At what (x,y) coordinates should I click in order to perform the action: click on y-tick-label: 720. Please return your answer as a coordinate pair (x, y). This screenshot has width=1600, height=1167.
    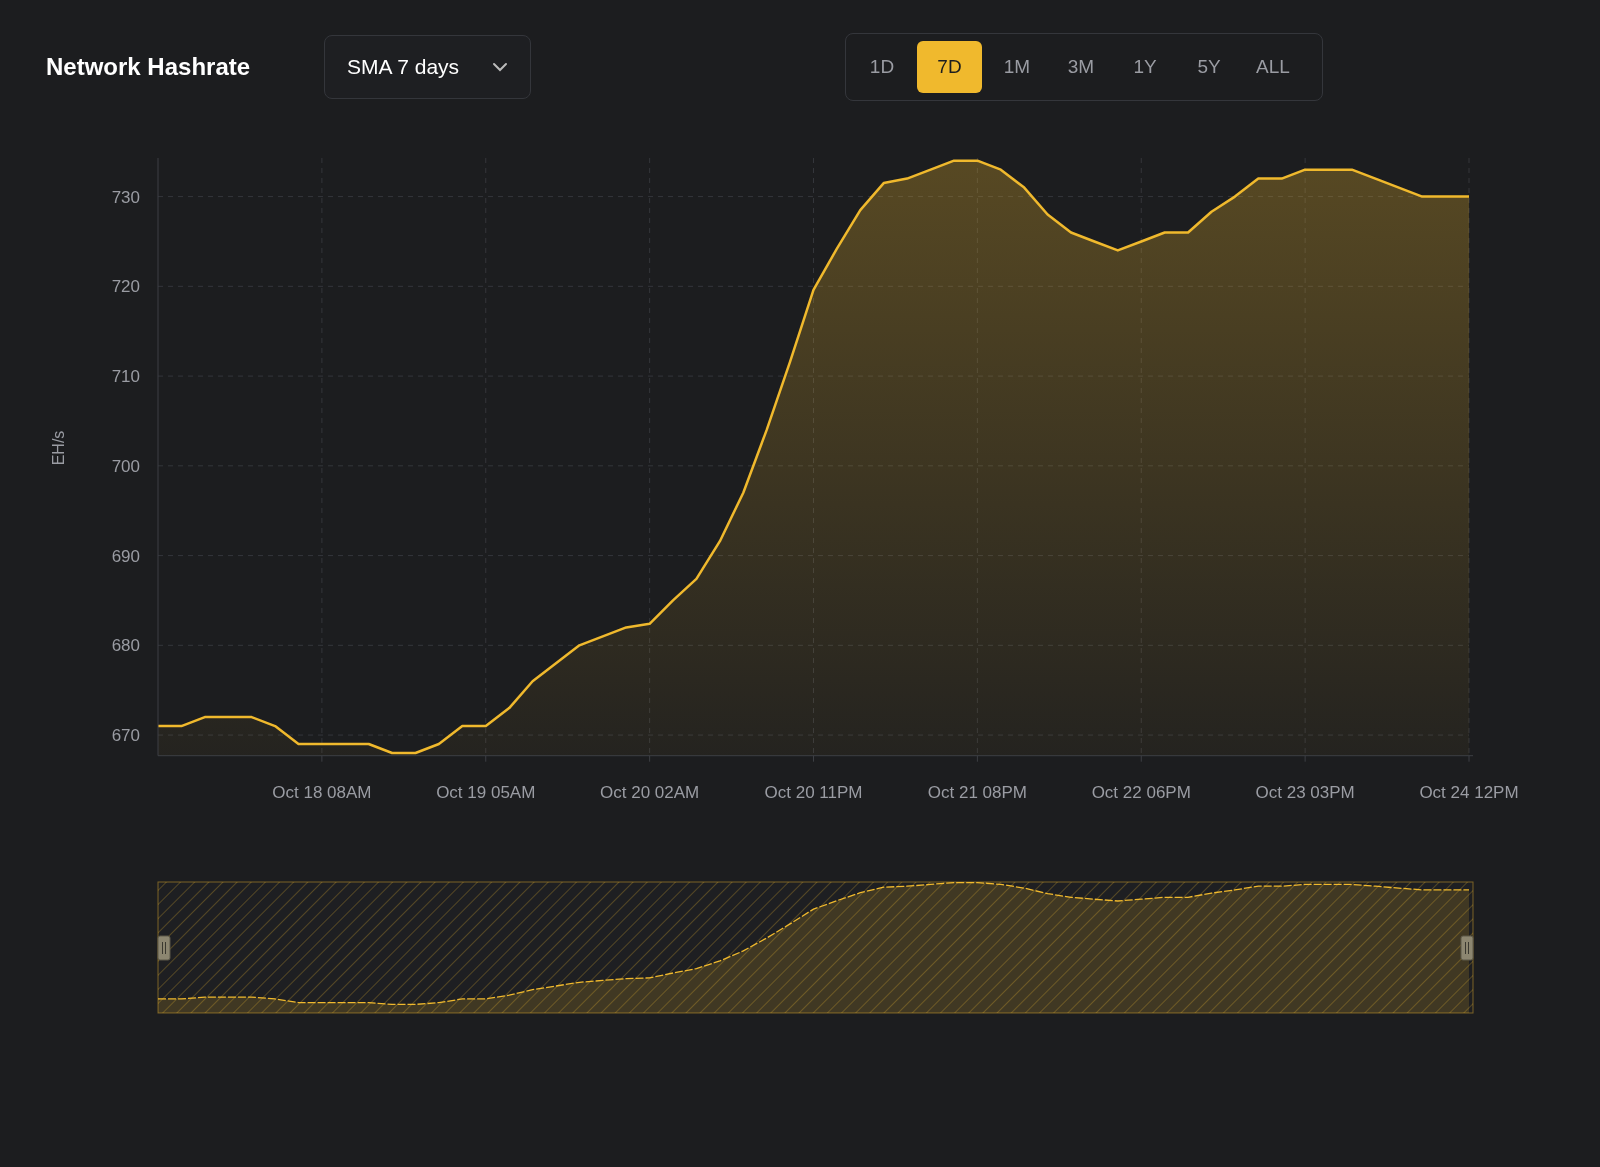
    Looking at the image, I should click on (125, 287).